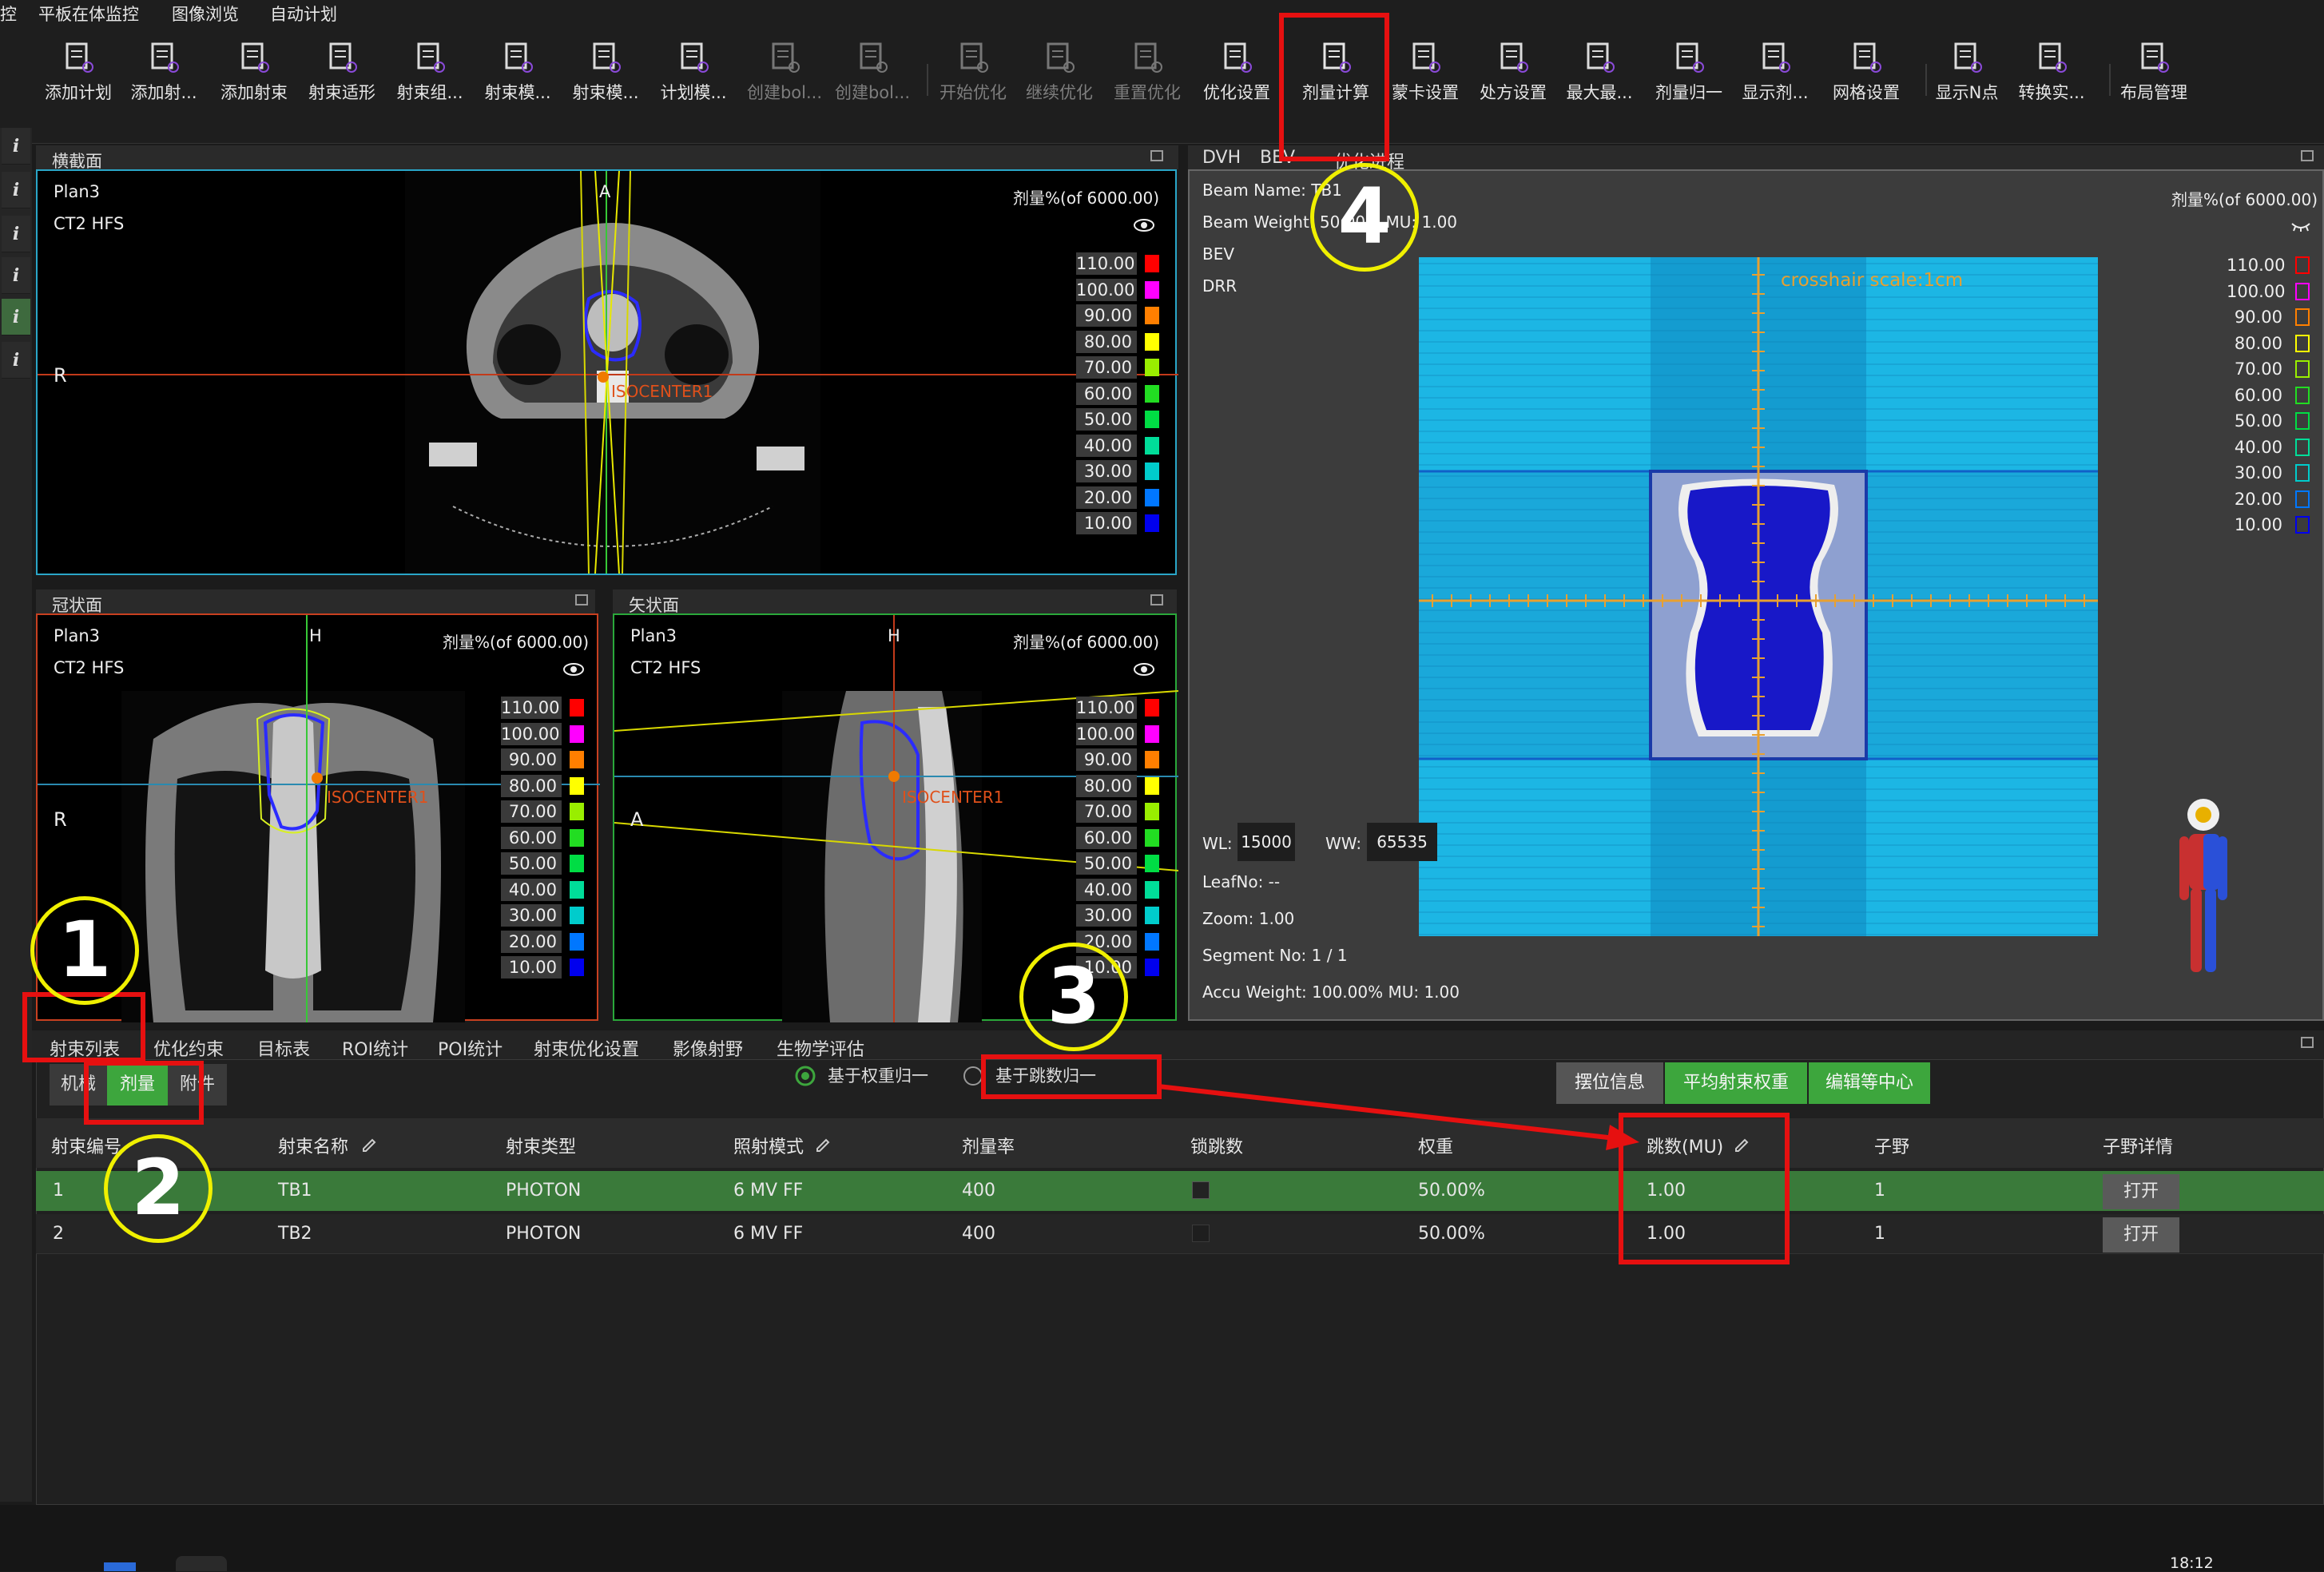 This screenshot has width=2324, height=1572. I want to click on toolbar-label: 添加射束, so click(254, 93).